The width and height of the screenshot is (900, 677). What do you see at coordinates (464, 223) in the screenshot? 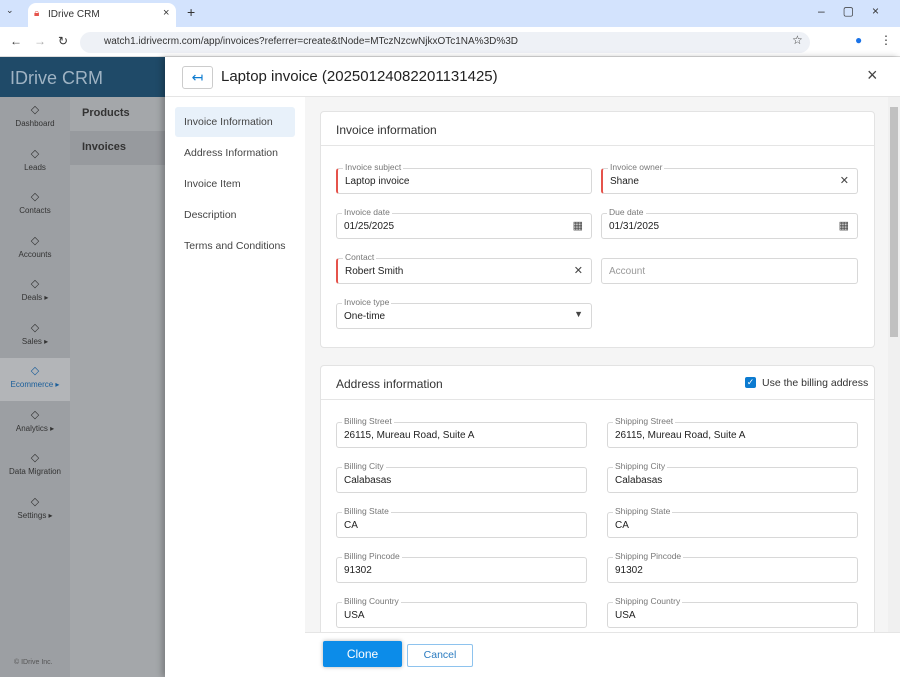
I see `invoice-date-field: Invoice date 01/25/2025 ▦` at bounding box center [464, 223].